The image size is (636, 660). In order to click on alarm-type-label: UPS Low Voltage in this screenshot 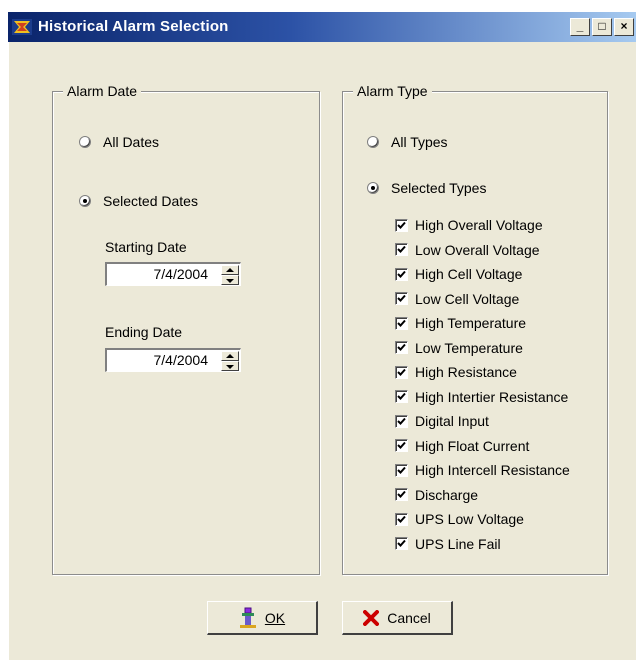, I will do `click(469, 519)`.